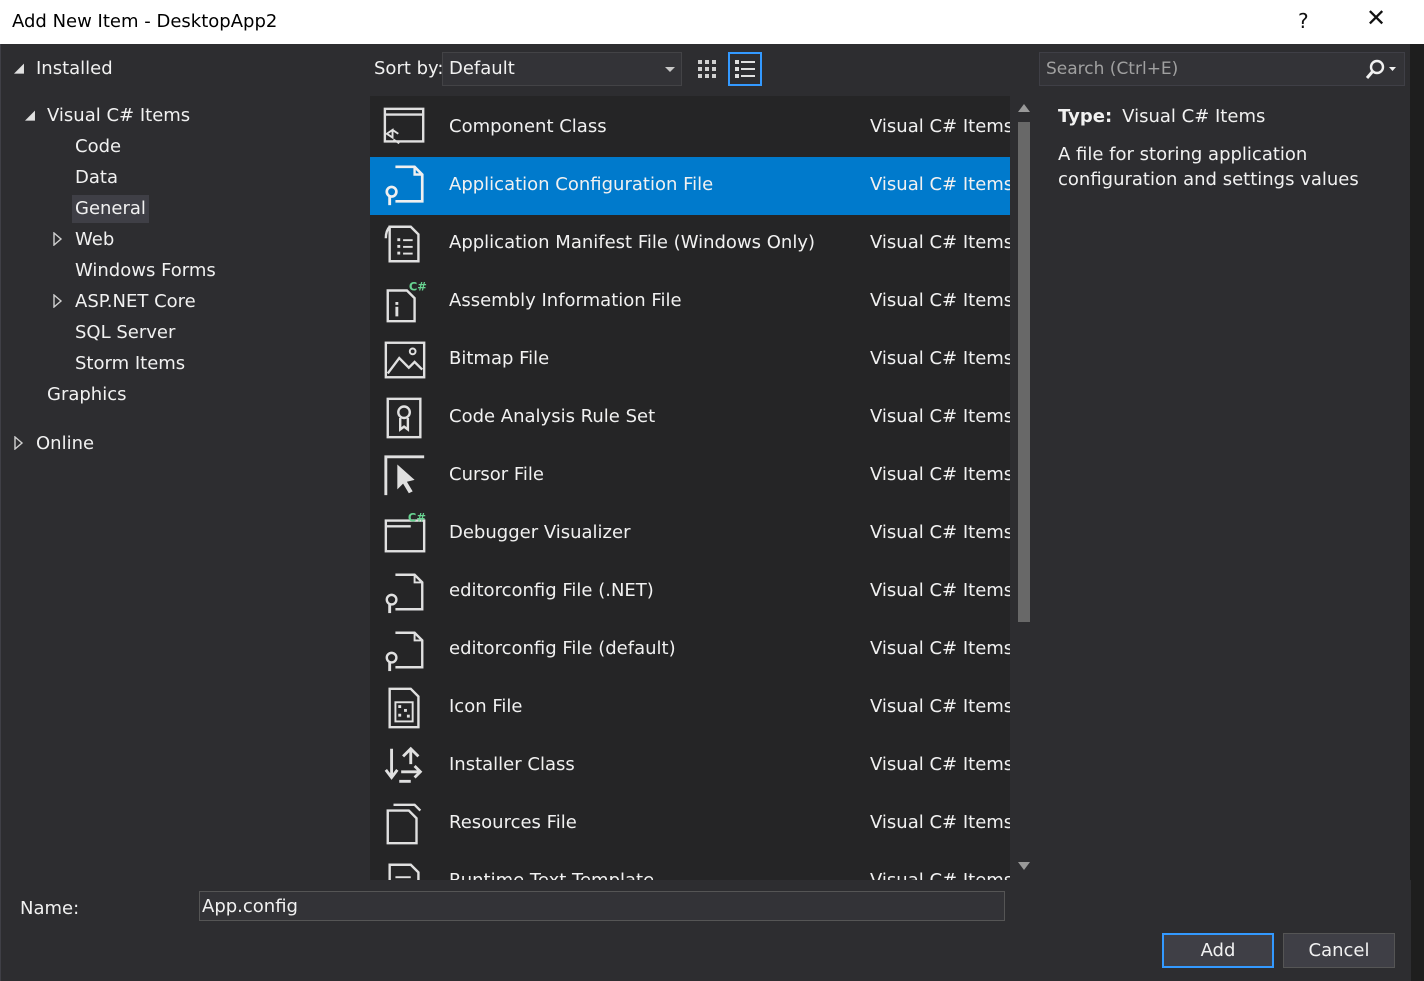 The width and height of the screenshot is (1424, 981). Describe the element at coordinates (404, 185) in the screenshot. I see `config-file-icon` at that location.